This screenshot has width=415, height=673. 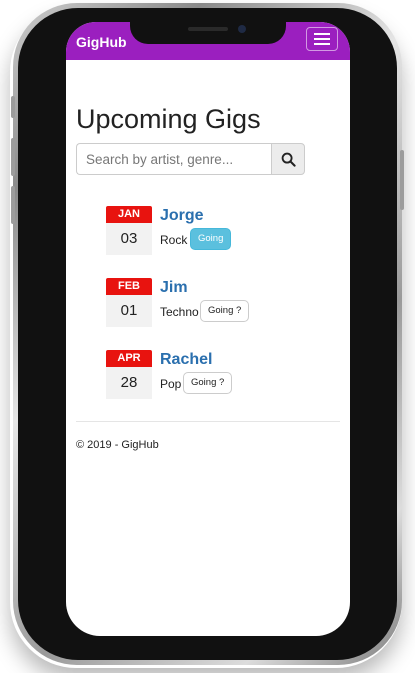 I want to click on calendar-badge: APR 28, so click(x=129, y=374).